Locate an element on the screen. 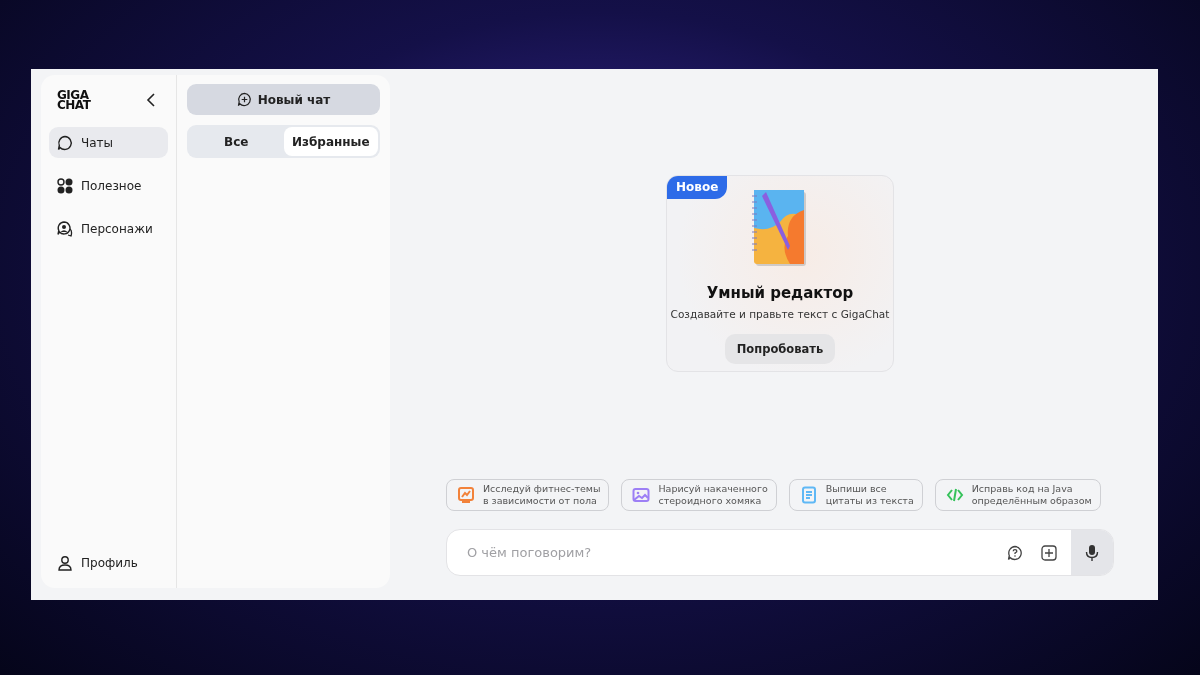  message-field: О чём поговорим? is located at coordinates (729, 552).